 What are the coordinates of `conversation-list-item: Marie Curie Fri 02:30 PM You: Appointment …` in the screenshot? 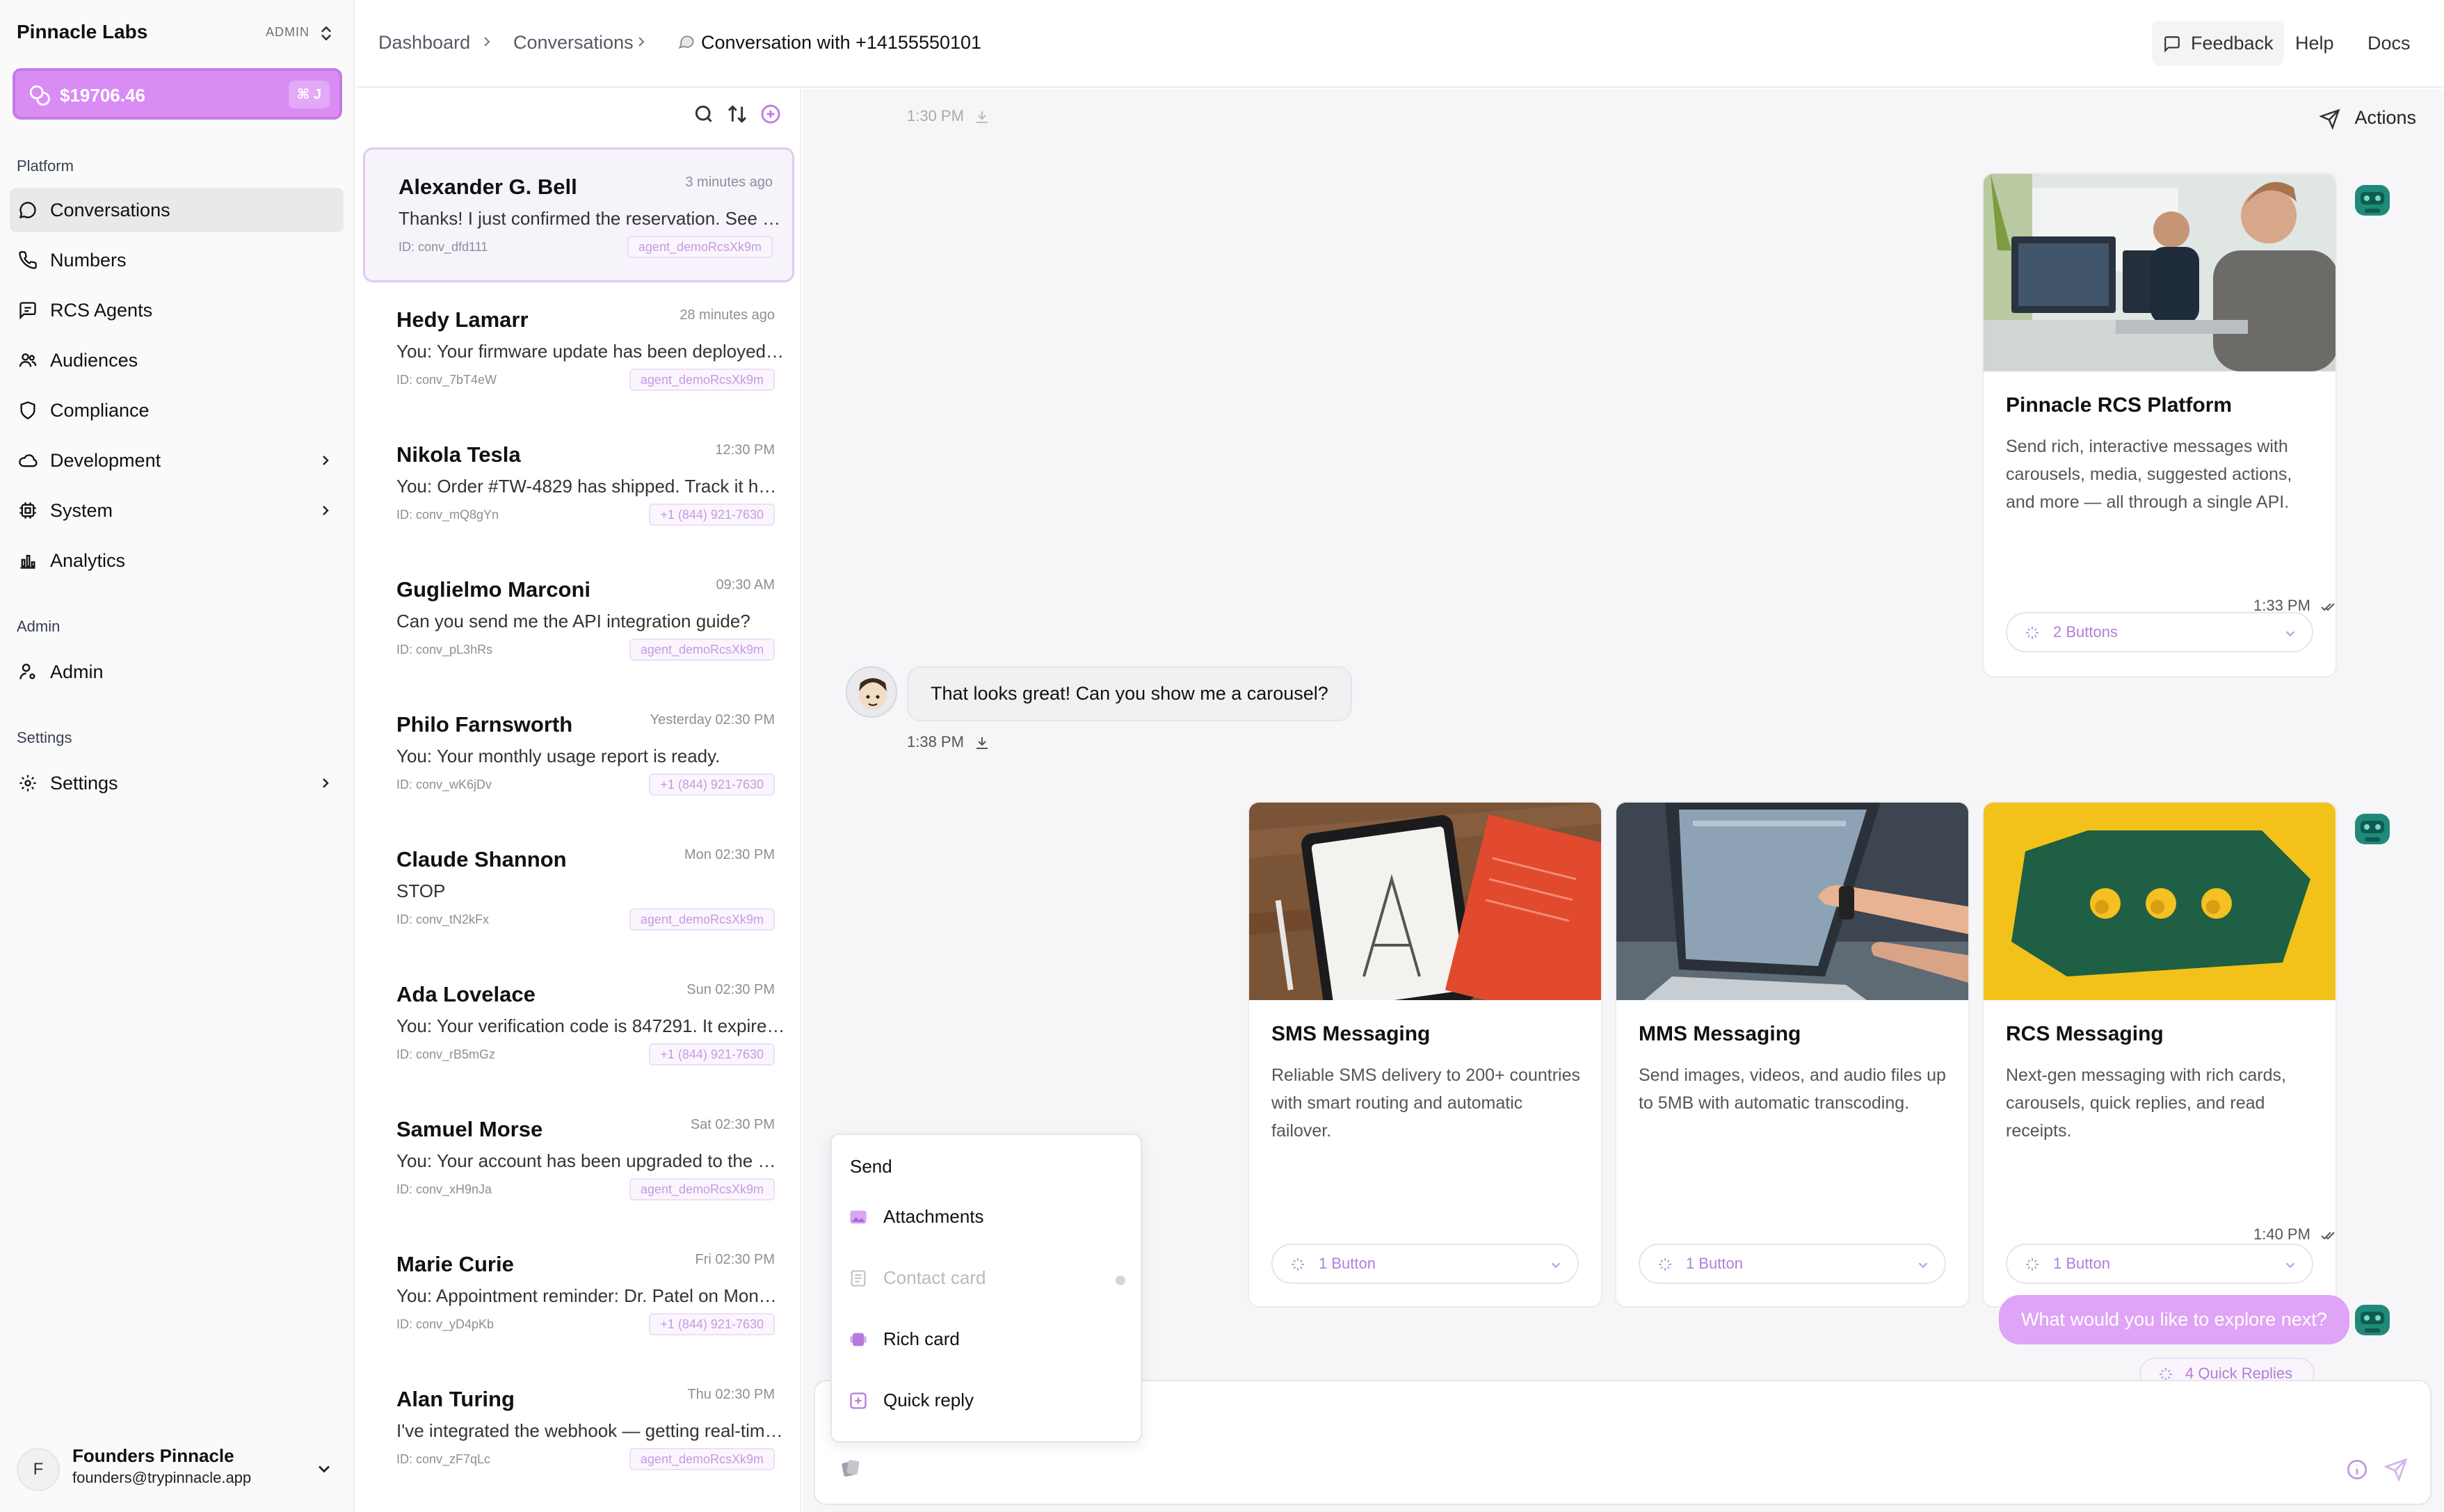 It's located at (579, 1294).